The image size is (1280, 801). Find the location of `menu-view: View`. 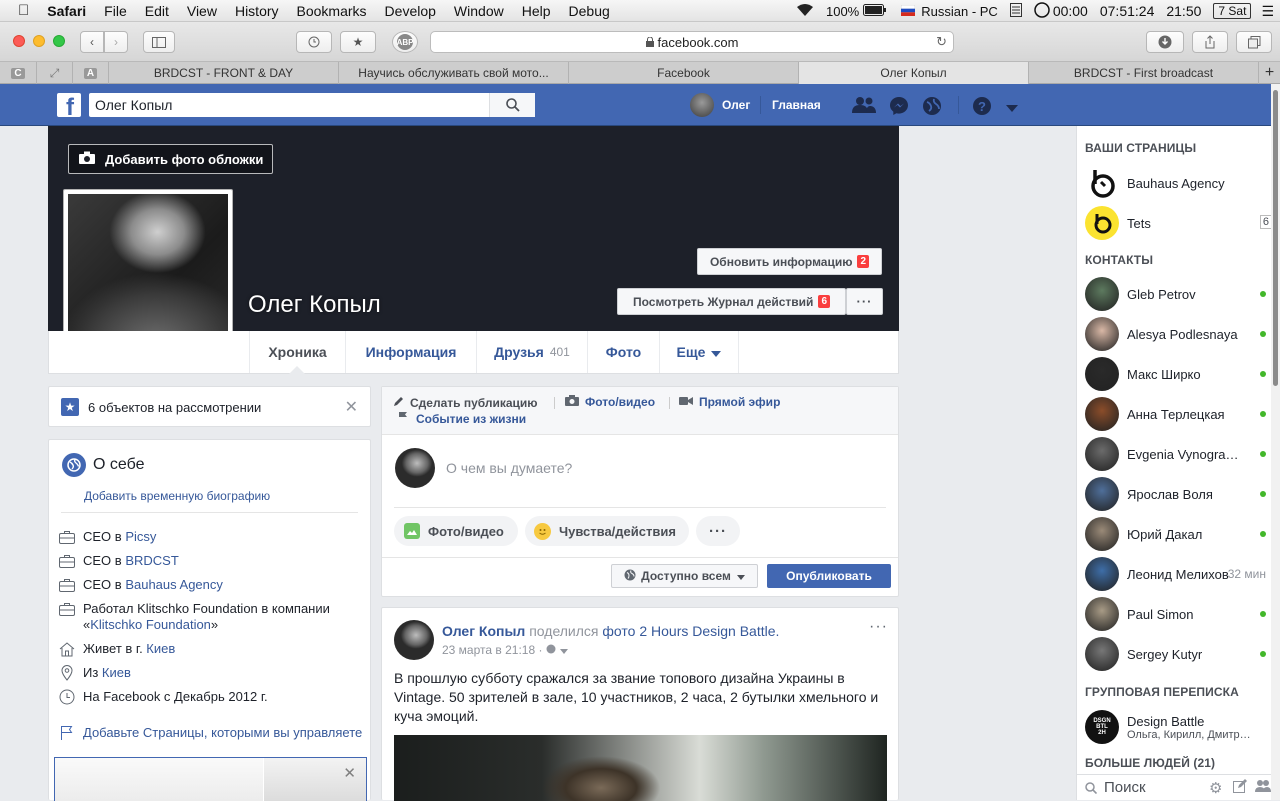

menu-view: View is located at coordinates (202, 11).